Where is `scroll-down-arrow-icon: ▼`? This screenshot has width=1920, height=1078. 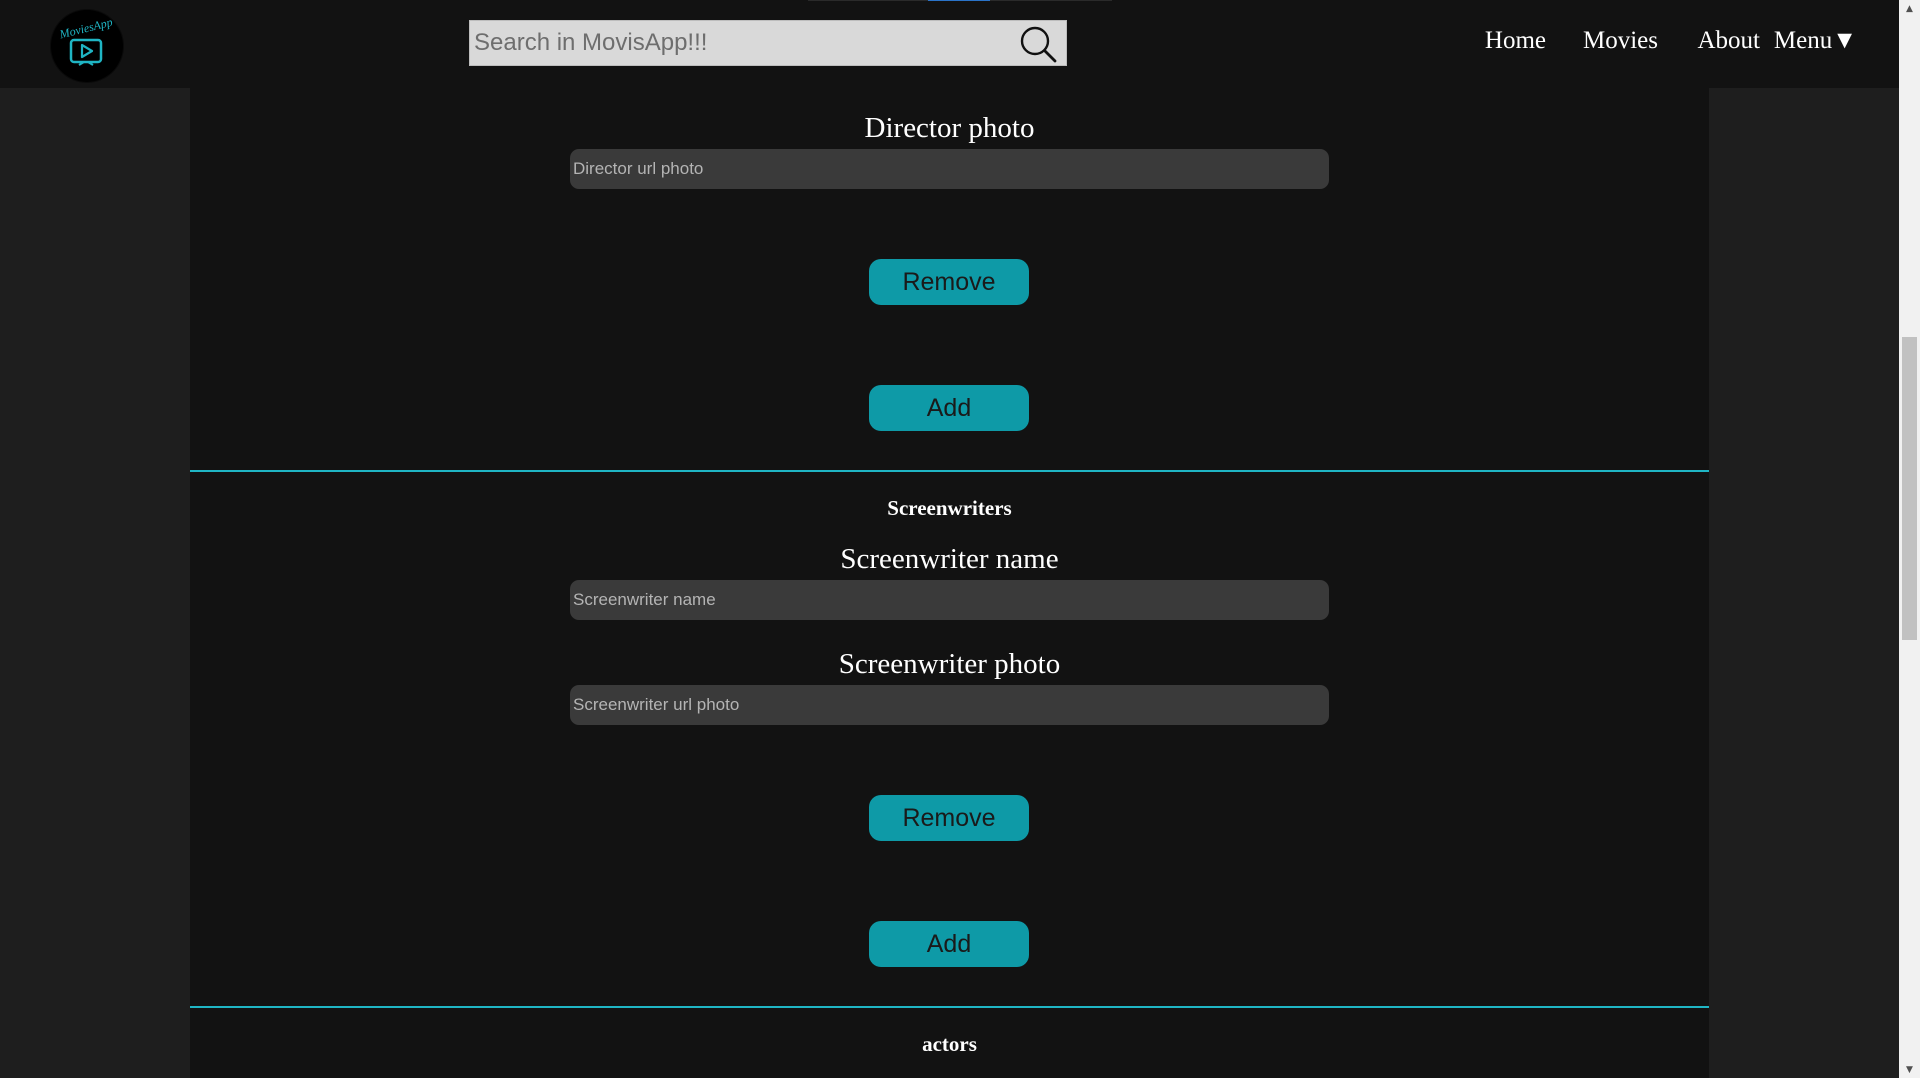 scroll-down-arrow-icon: ▼ is located at coordinates (1909, 1069).